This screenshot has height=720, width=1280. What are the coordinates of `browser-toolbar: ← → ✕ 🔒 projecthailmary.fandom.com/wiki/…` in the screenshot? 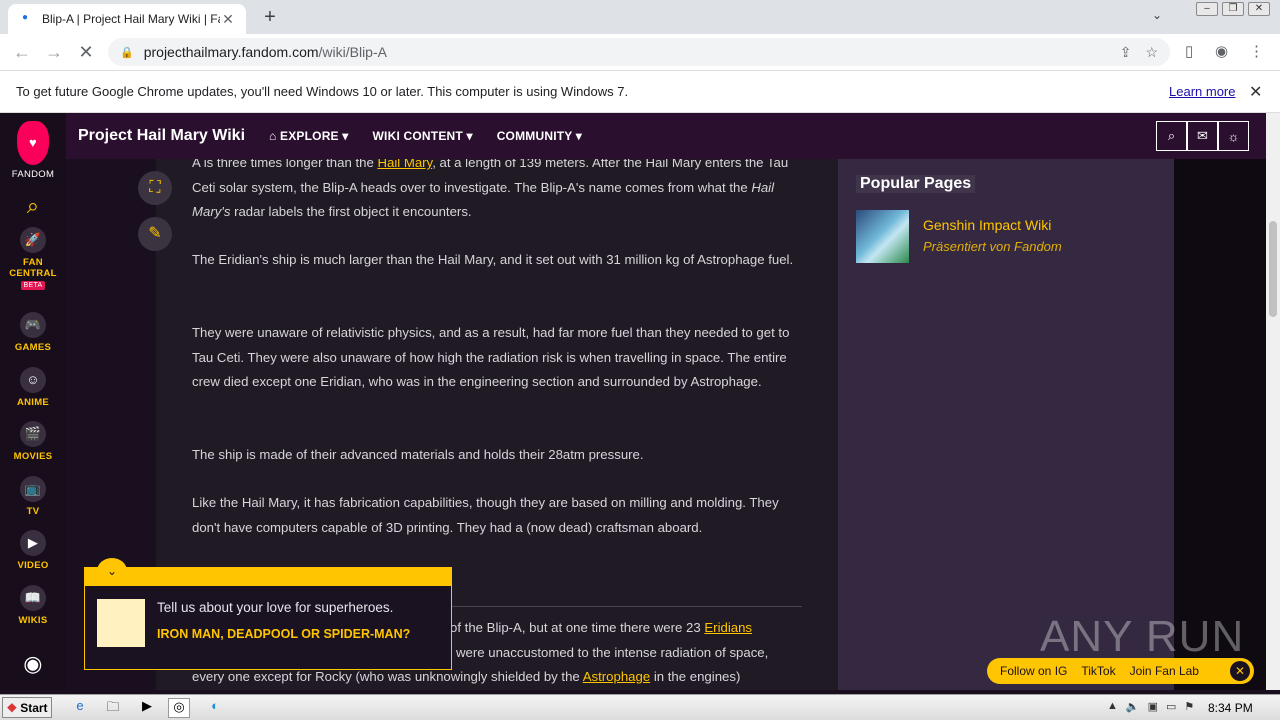 It's located at (640, 52).